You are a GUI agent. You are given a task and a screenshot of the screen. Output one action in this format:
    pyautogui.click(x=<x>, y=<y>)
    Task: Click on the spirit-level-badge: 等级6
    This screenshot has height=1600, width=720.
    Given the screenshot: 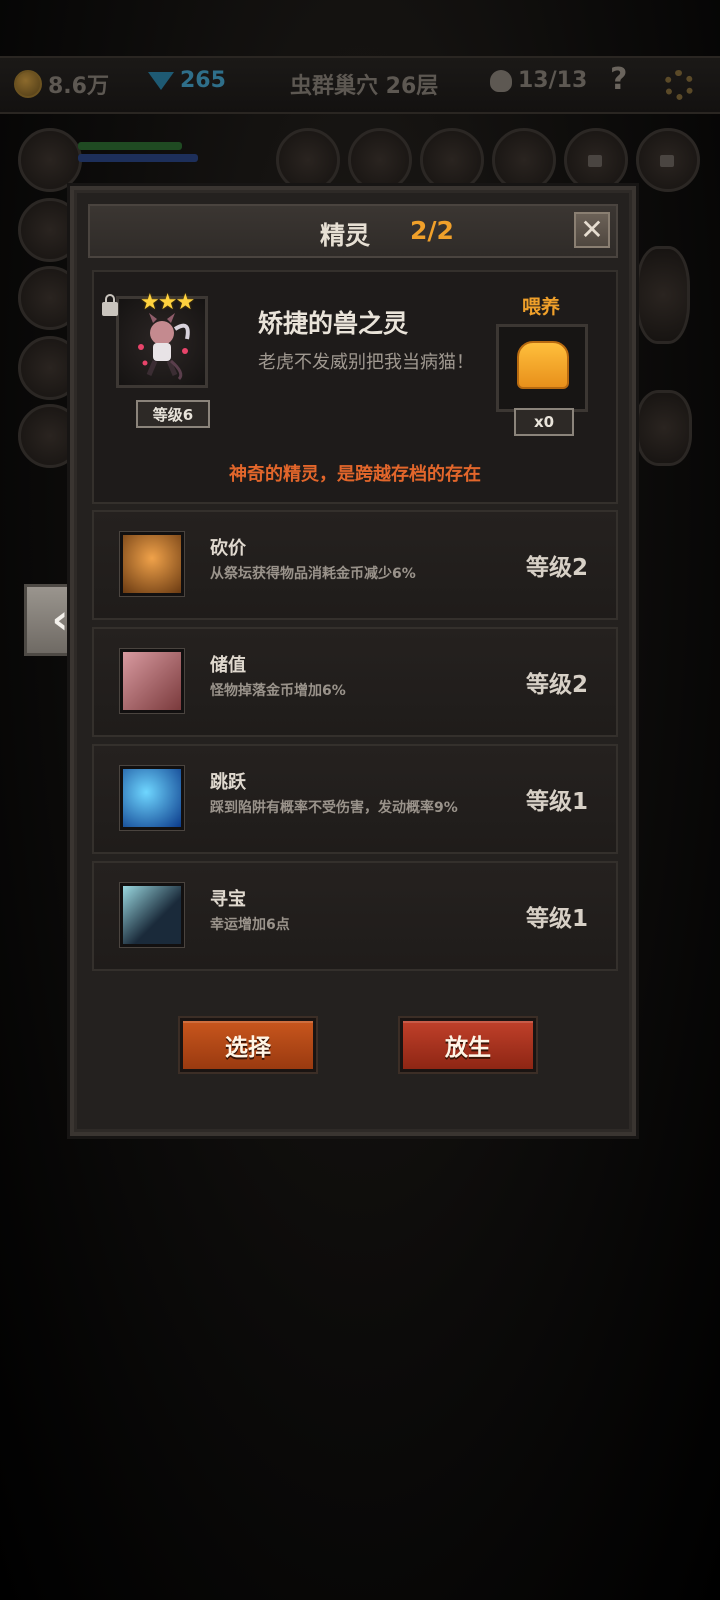 What is the action you would take?
    pyautogui.click(x=173, y=414)
    